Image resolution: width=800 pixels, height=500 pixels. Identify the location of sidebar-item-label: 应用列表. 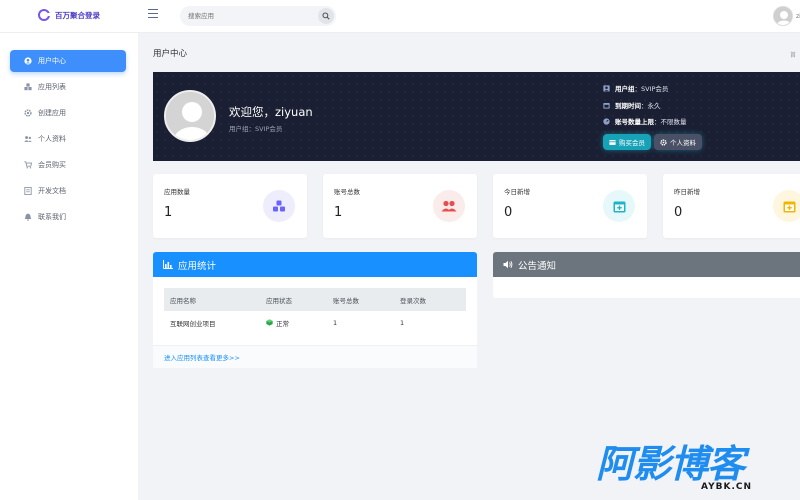
(52, 87).